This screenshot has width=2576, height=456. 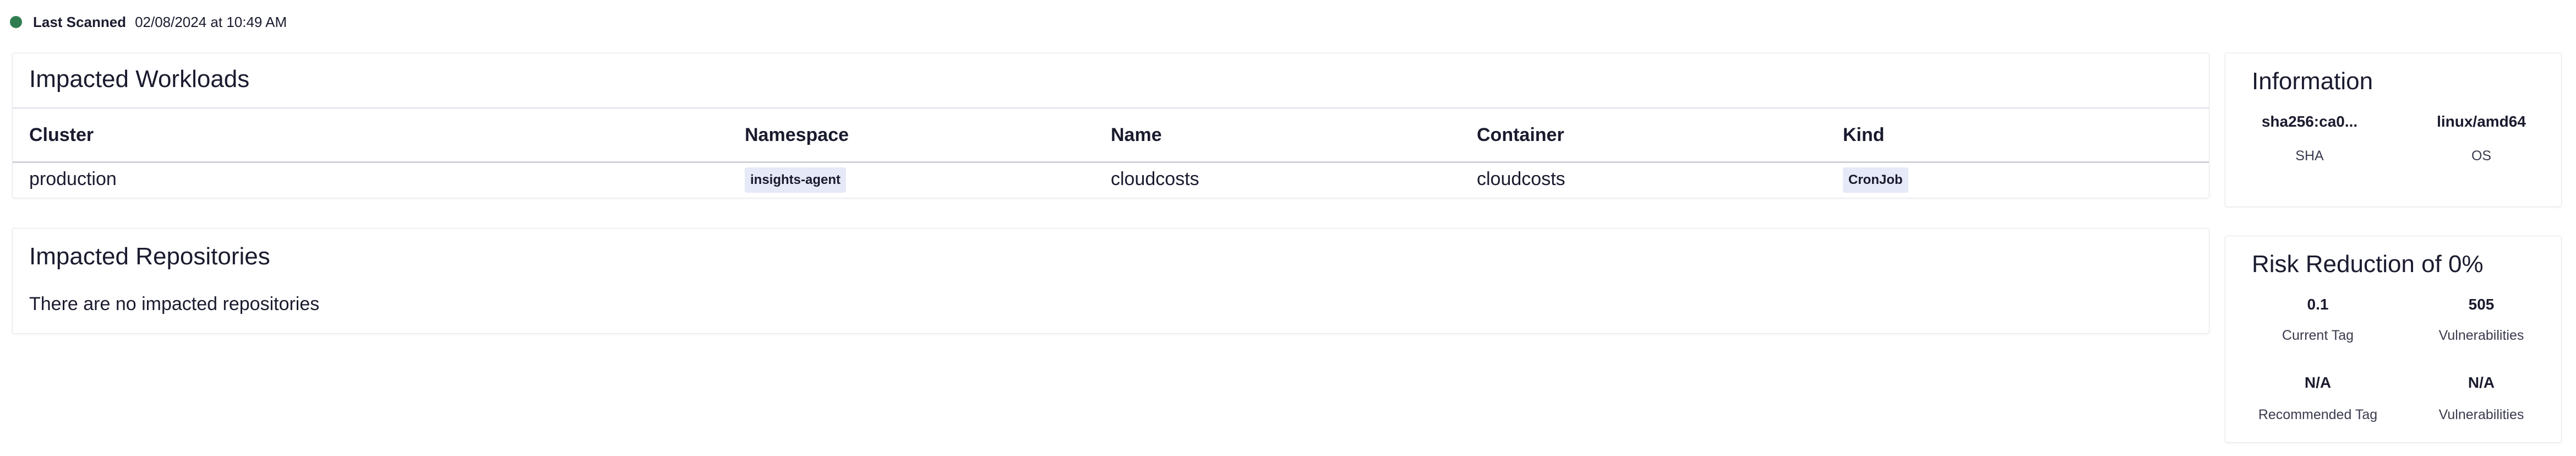 I want to click on recommended-vulnerabilities-value: N/A, so click(x=2481, y=382).